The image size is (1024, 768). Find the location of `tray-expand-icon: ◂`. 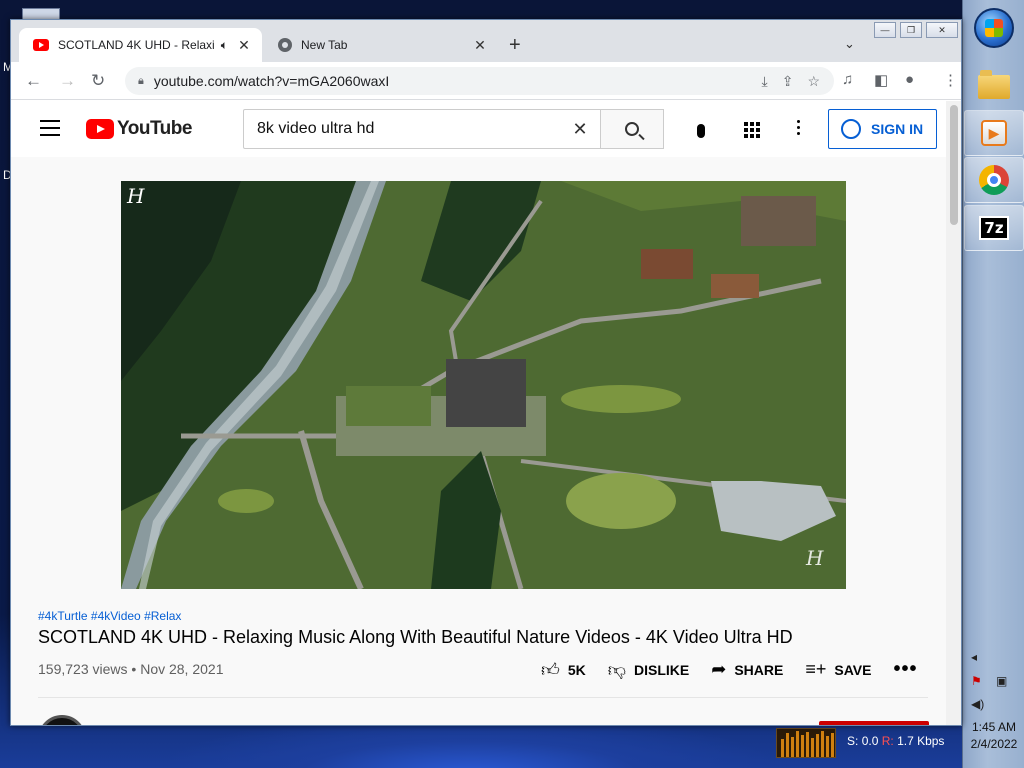

tray-expand-icon: ◂ is located at coordinates (974, 657).